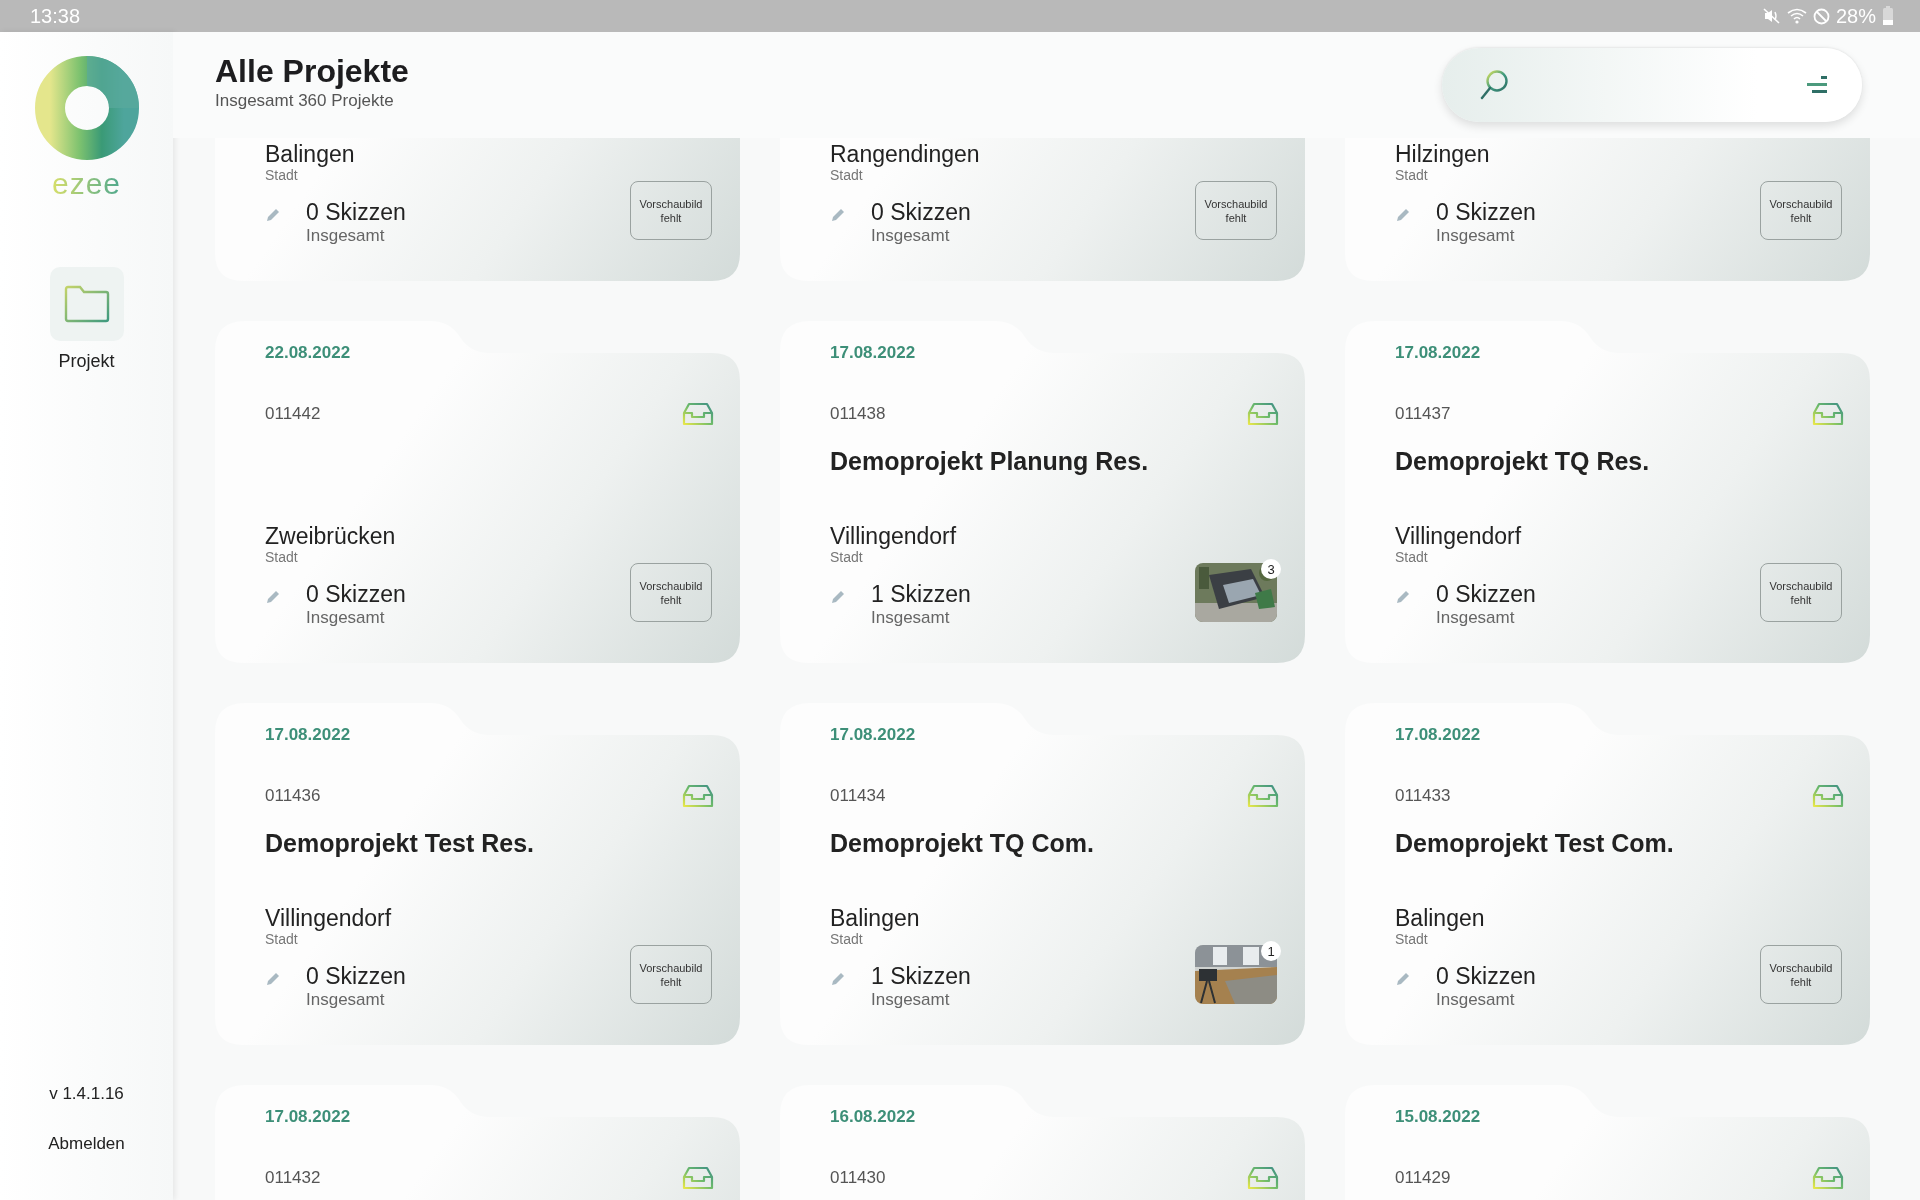 The image size is (1920, 1200). I want to click on city-name: Hilzingen, so click(1443, 154).